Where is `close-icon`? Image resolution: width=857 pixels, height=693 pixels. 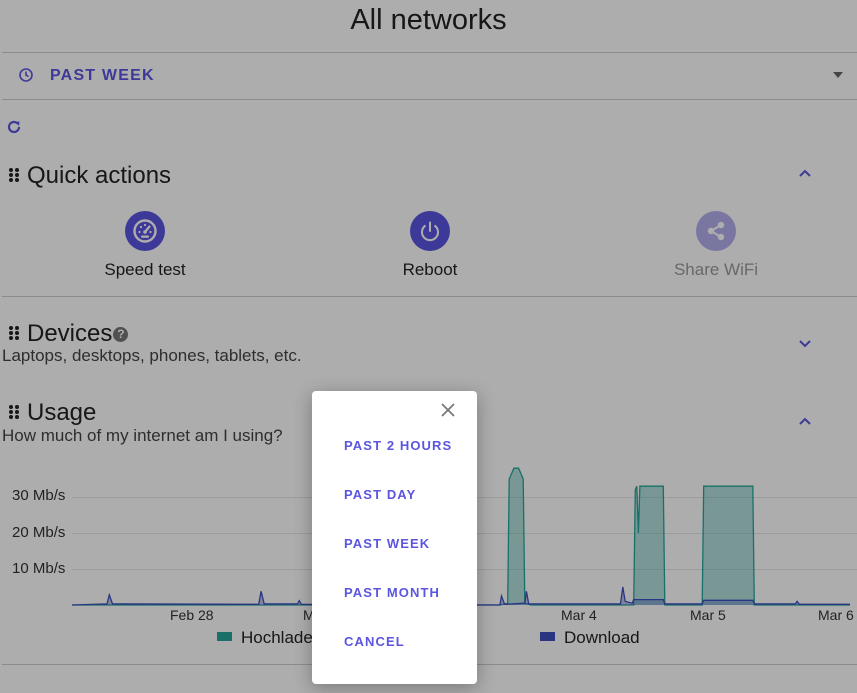 close-icon is located at coordinates (448, 412).